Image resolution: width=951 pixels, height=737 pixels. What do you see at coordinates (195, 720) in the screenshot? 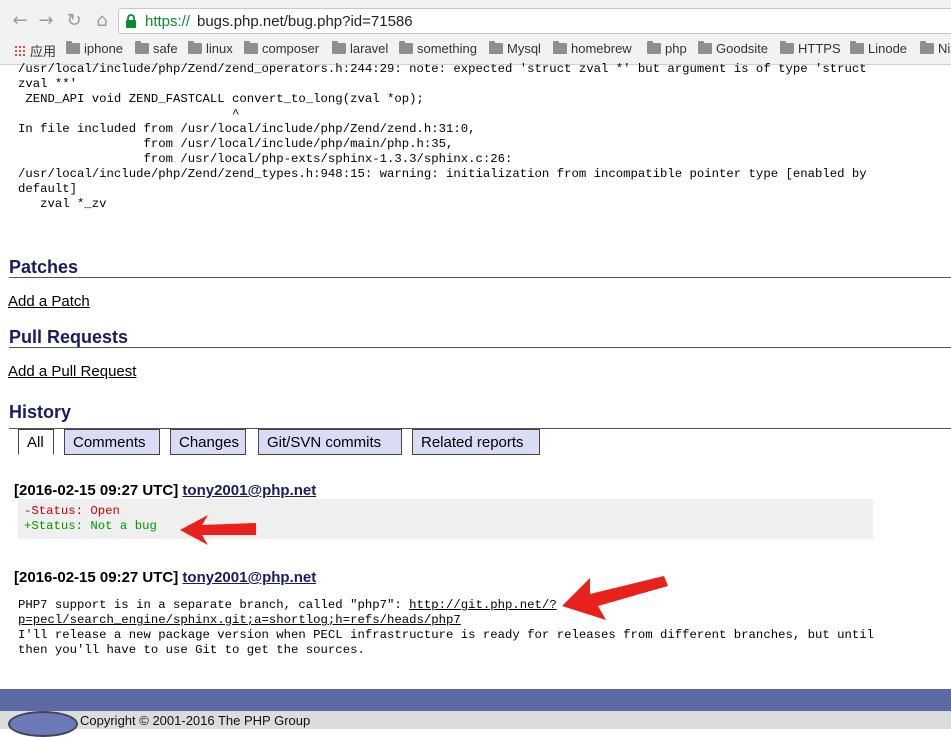
I see `footer-copyright: Copyright © 2001-2016 The PHP Group` at bounding box center [195, 720].